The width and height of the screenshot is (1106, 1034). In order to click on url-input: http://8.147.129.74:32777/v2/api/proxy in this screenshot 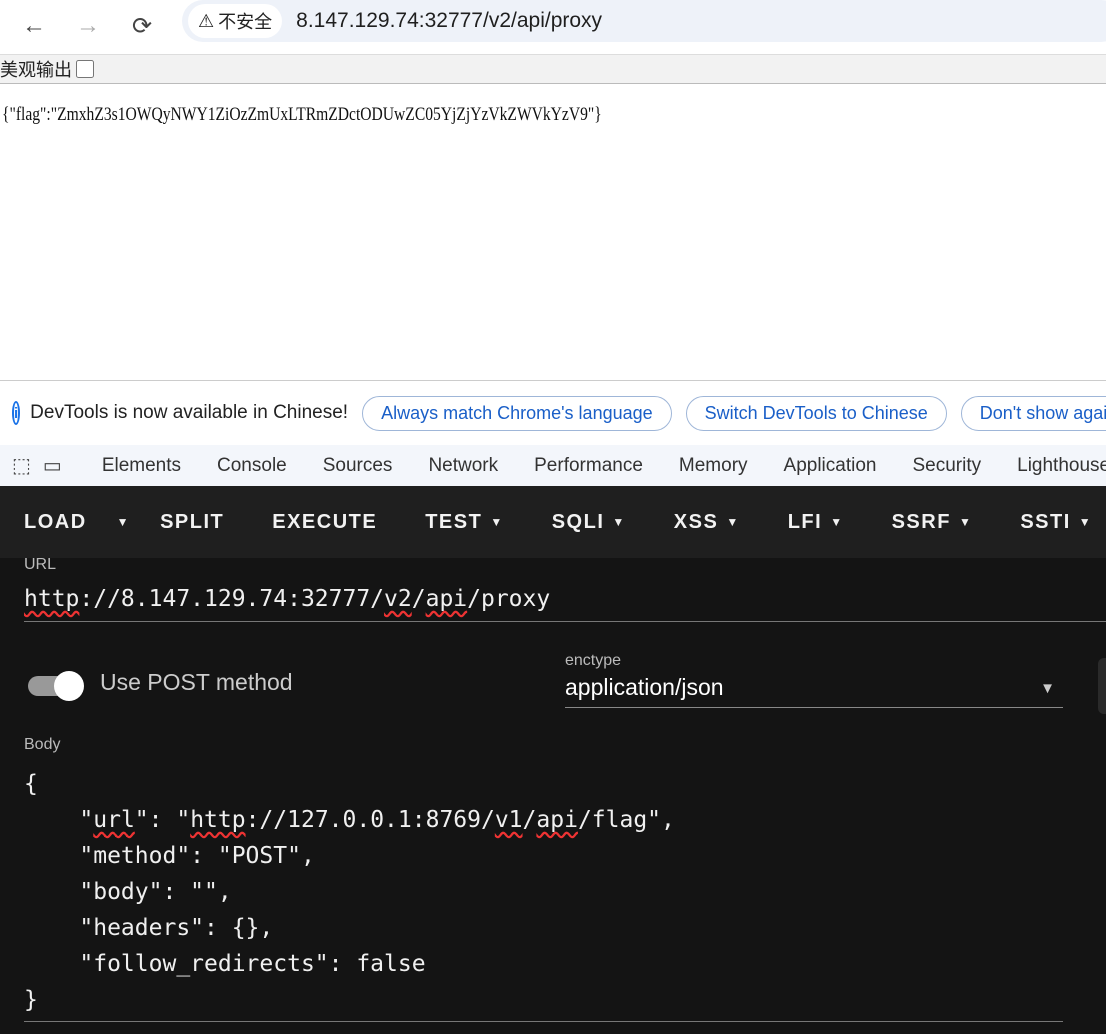, I will do `click(565, 603)`.